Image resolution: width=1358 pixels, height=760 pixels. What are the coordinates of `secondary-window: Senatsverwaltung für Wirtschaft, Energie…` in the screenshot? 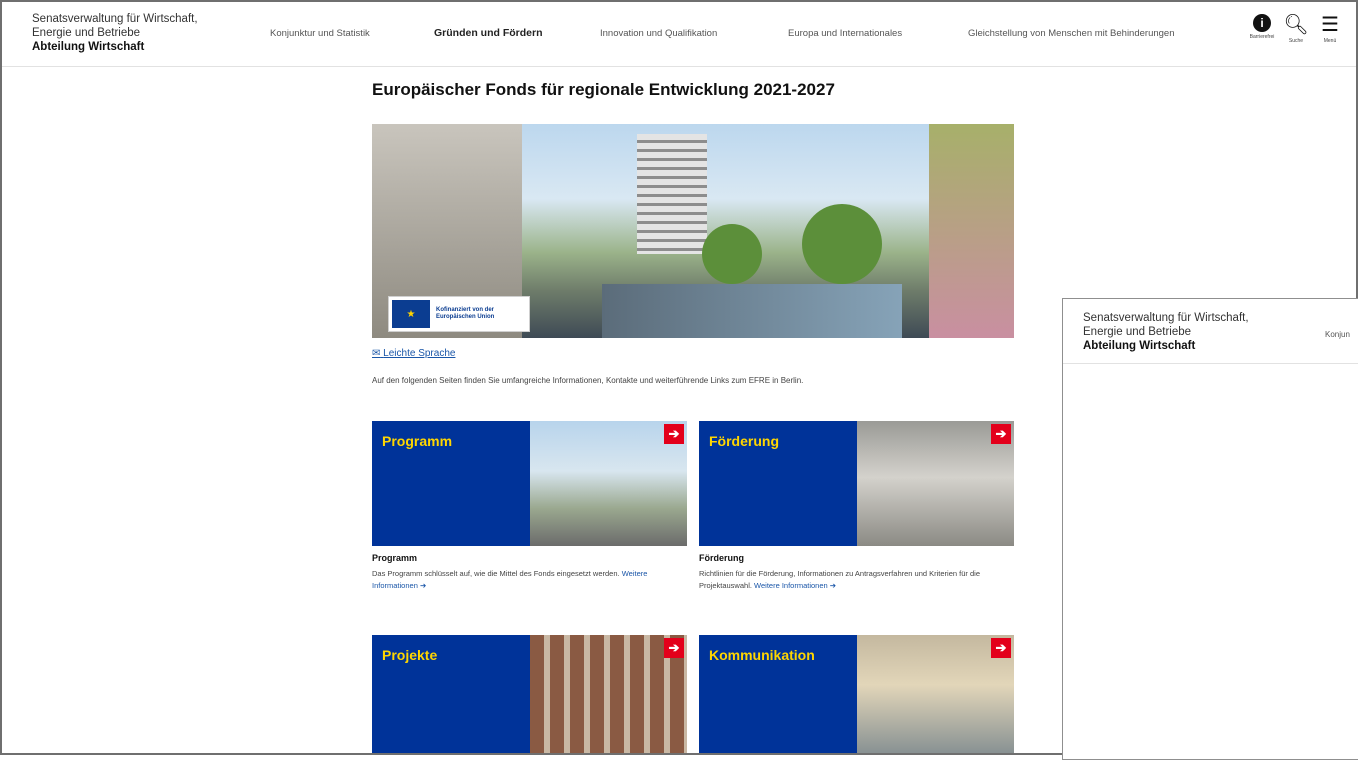 It's located at (1210, 529).